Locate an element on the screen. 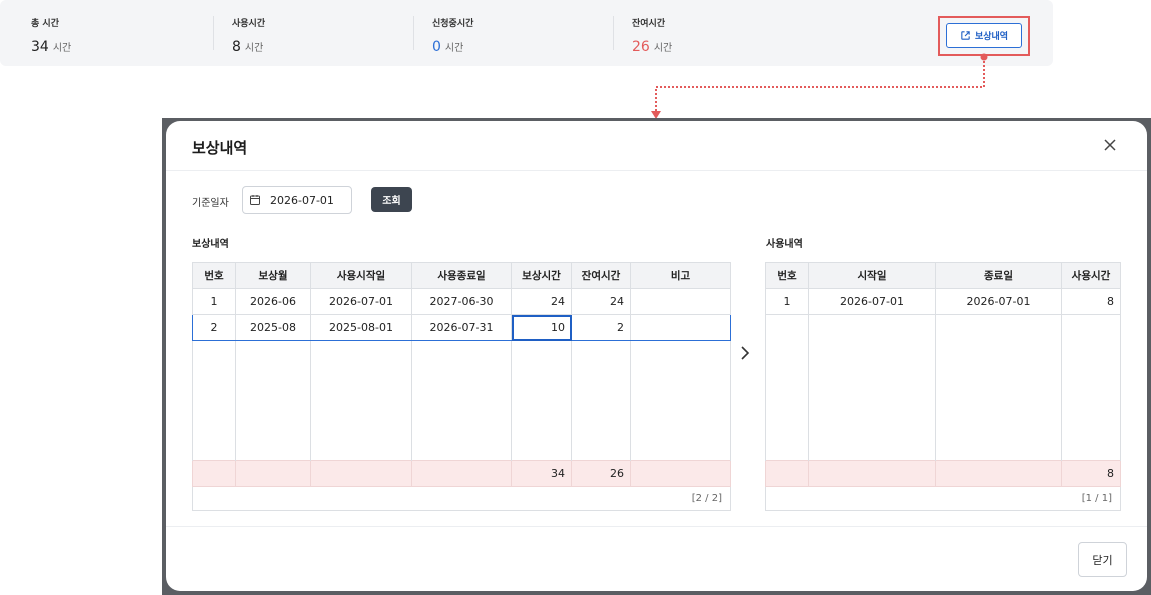 The image size is (1151, 595). total-cell: 34 is located at coordinates (541, 473).